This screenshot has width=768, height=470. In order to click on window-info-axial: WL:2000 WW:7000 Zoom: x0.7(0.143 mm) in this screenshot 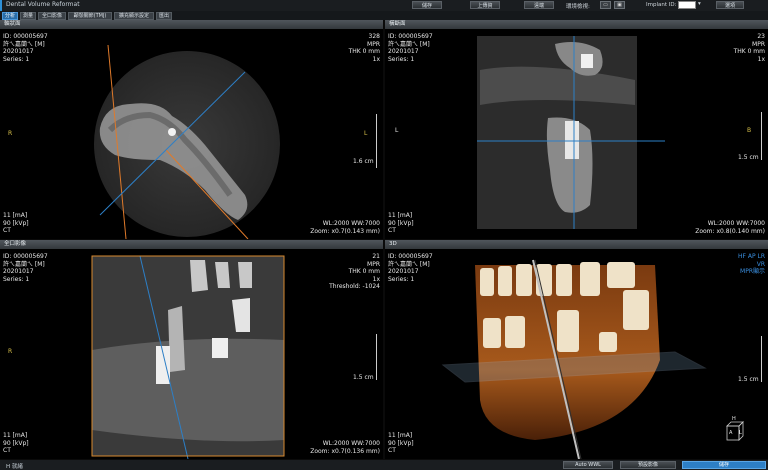, I will do `click(345, 227)`.